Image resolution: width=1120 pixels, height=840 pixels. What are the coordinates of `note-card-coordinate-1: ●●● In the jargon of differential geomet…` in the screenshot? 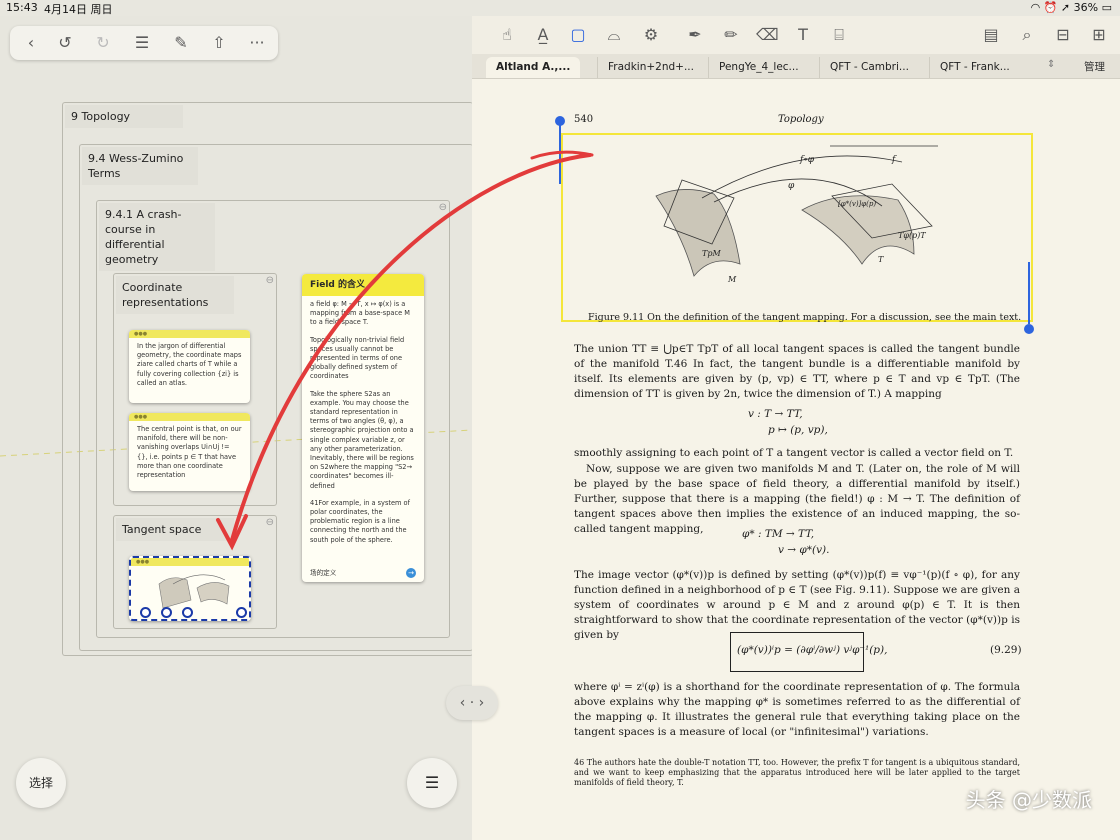 It's located at (189, 366).